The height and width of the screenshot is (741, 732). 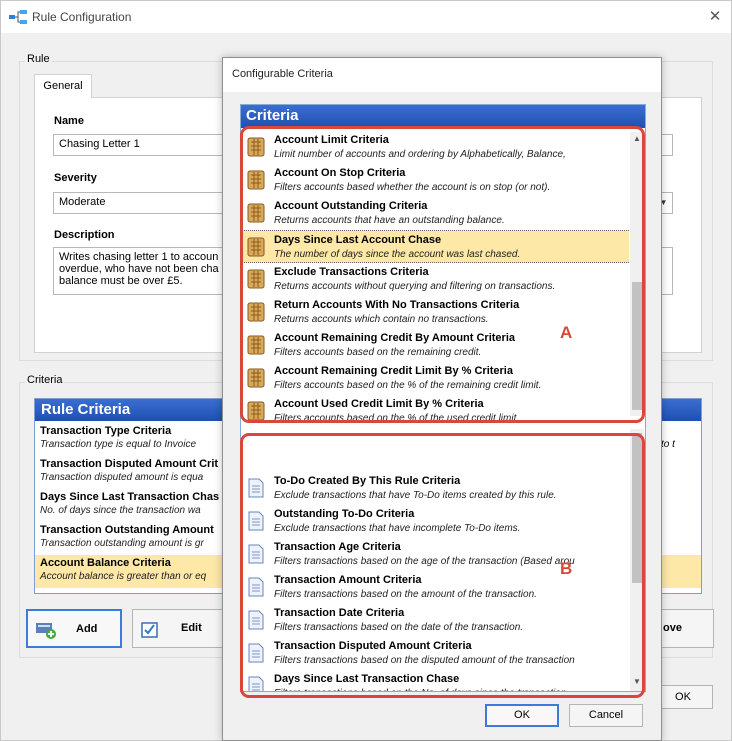 What do you see at coordinates (38, 59) in the screenshot?
I see `rule-group-label: Rule` at bounding box center [38, 59].